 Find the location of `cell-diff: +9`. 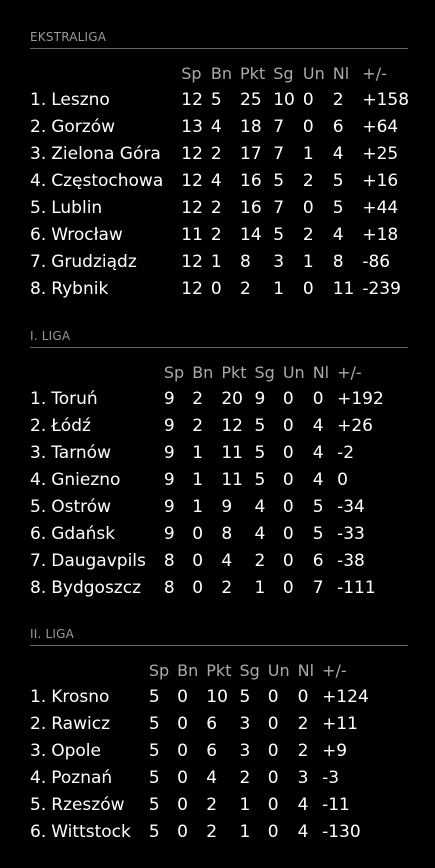

cell-diff: +9 is located at coordinates (335, 751).